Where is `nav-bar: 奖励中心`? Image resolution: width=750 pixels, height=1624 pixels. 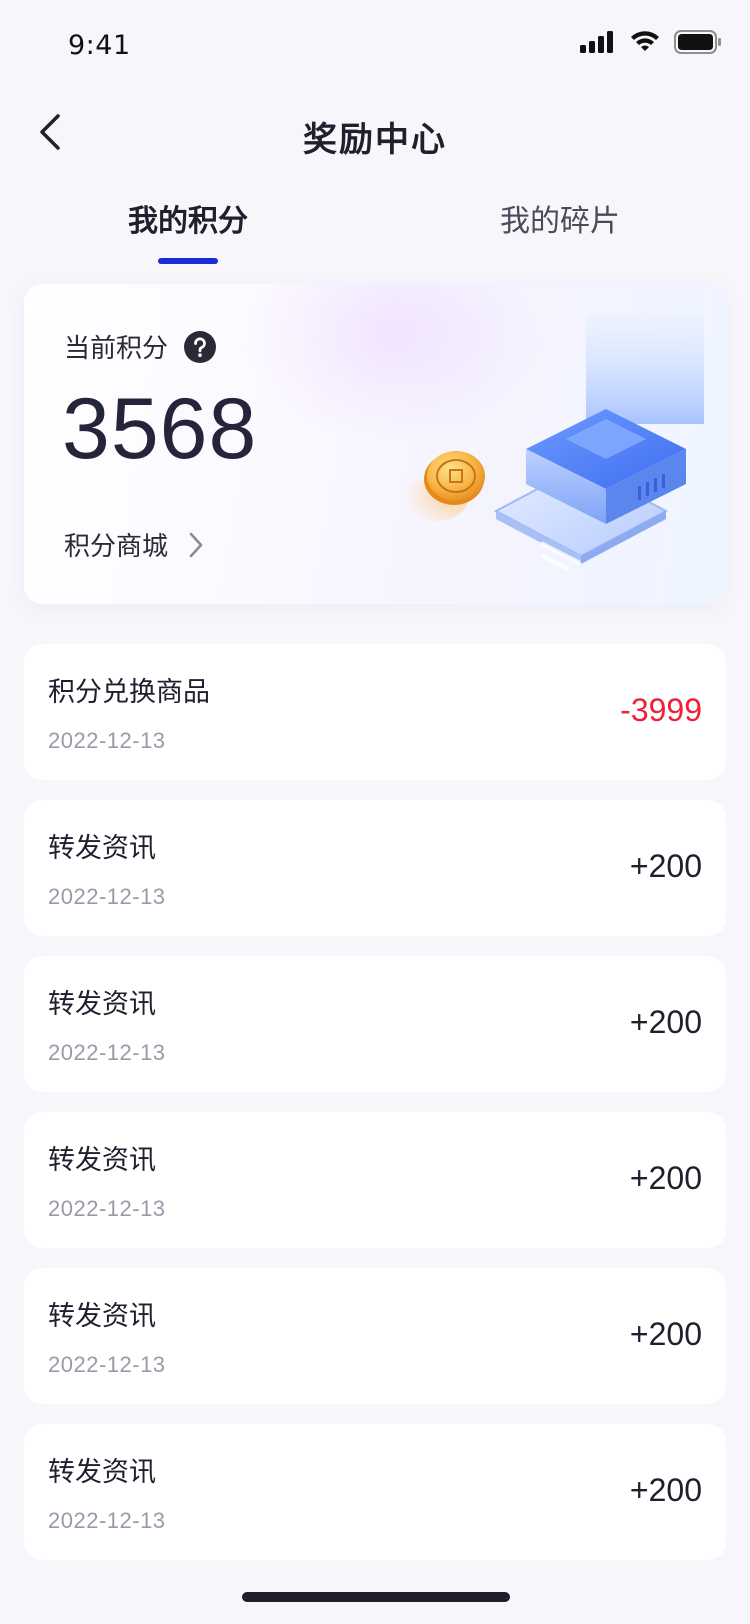
nav-bar: 奖励中心 is located at coordinates (375, 133).